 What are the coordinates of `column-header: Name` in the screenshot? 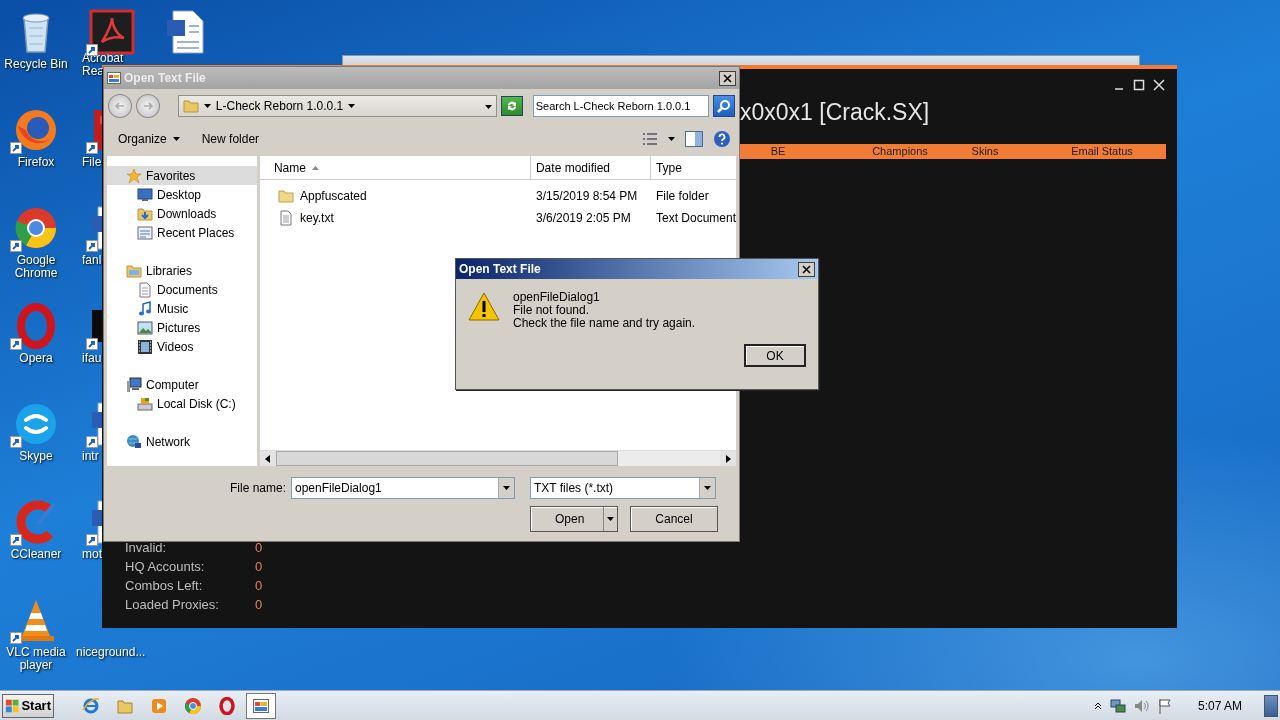 It's located at (395, 167).